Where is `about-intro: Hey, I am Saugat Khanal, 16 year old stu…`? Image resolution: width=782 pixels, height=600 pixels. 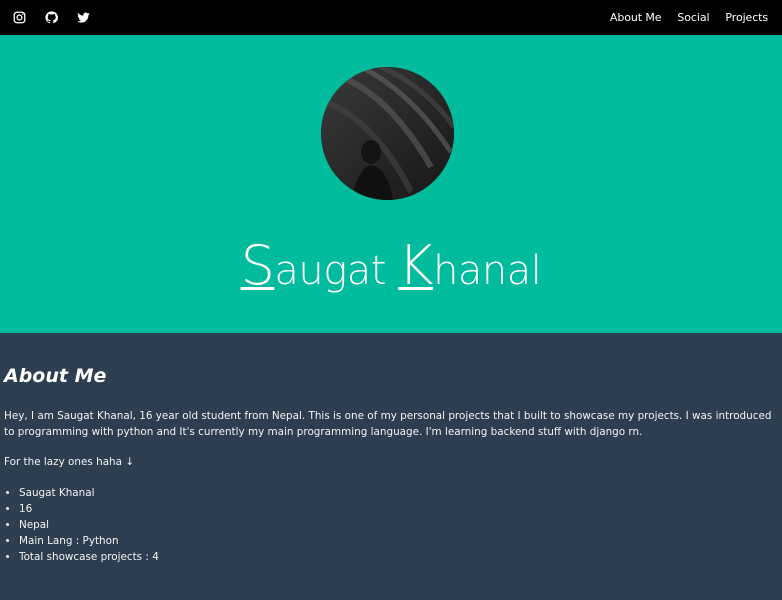
about-intro: Hey, I am Saugat Khanal, 16 year old stu… is located at coordinates (388, 424).